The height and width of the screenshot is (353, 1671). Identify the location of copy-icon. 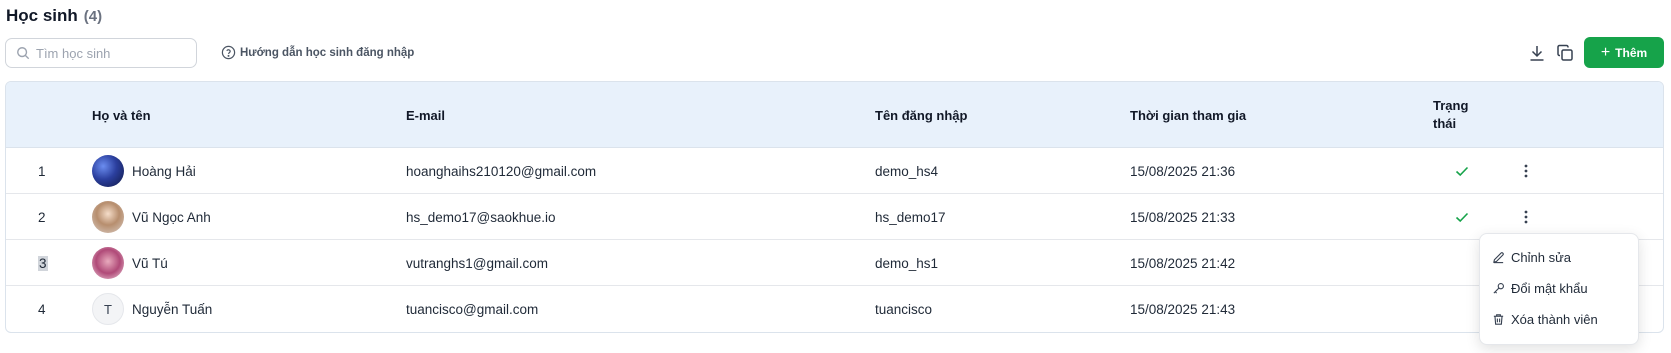
(1565, 52).